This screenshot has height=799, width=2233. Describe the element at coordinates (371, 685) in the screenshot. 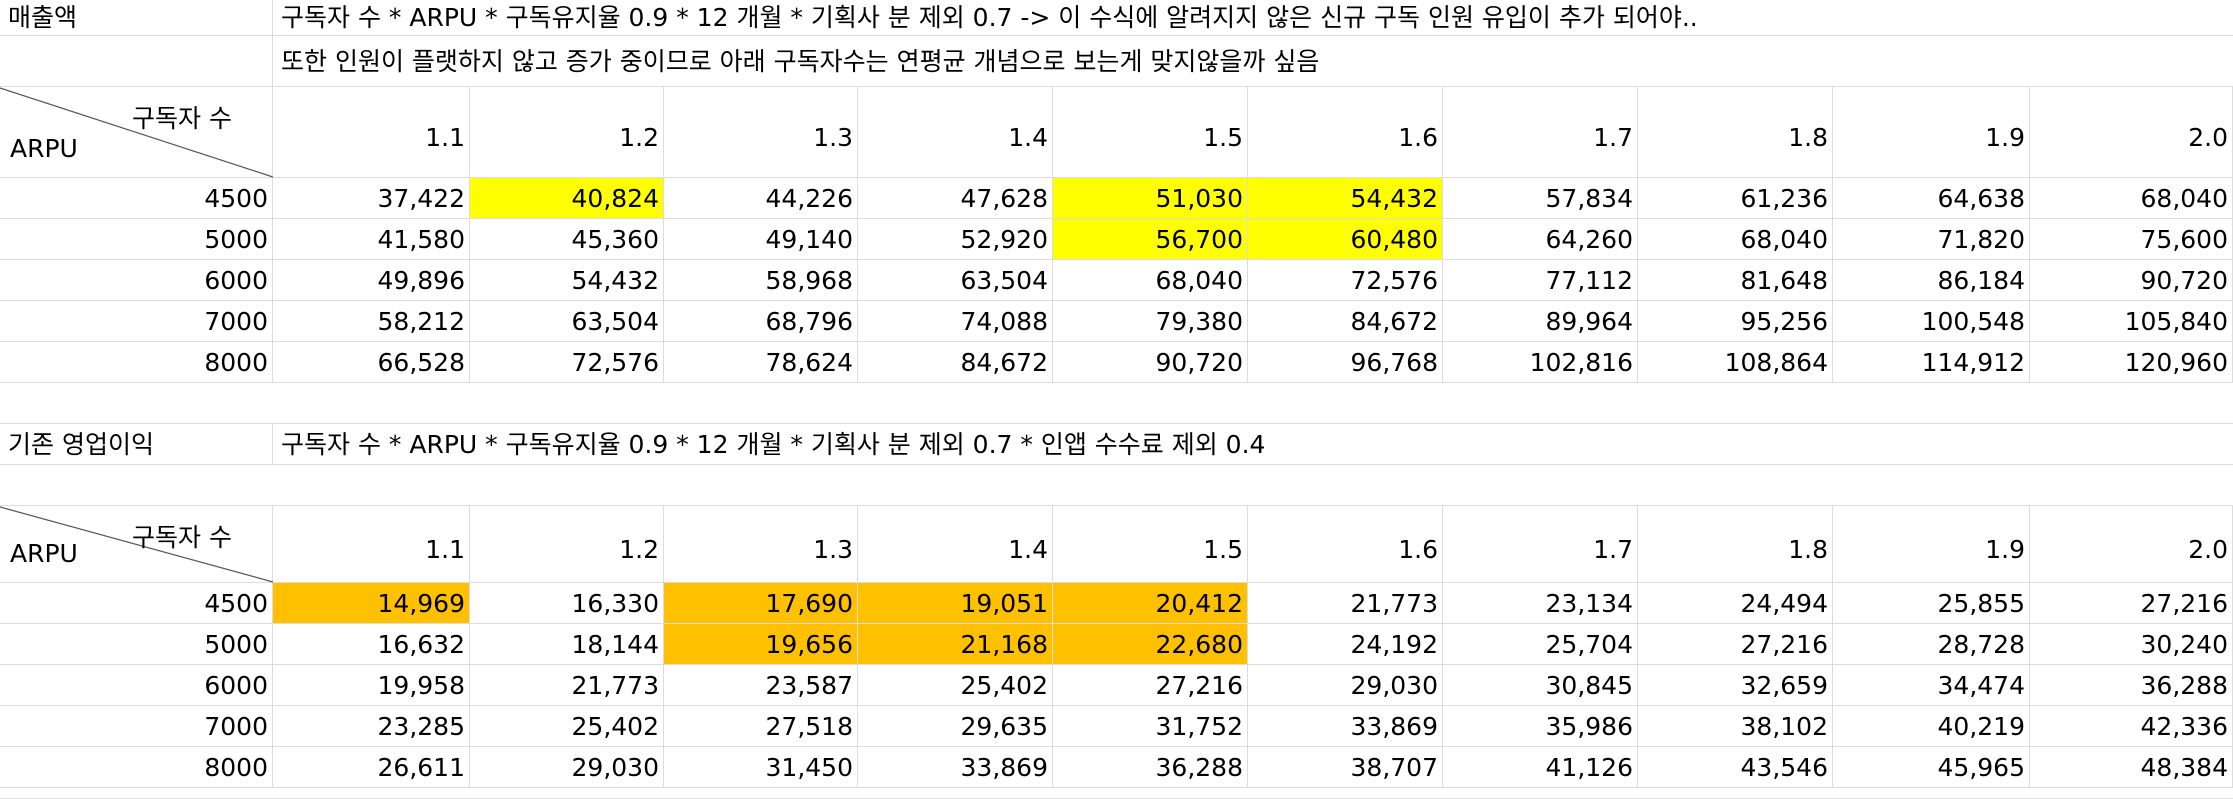

I see `value-cell: 19,958` at that location.